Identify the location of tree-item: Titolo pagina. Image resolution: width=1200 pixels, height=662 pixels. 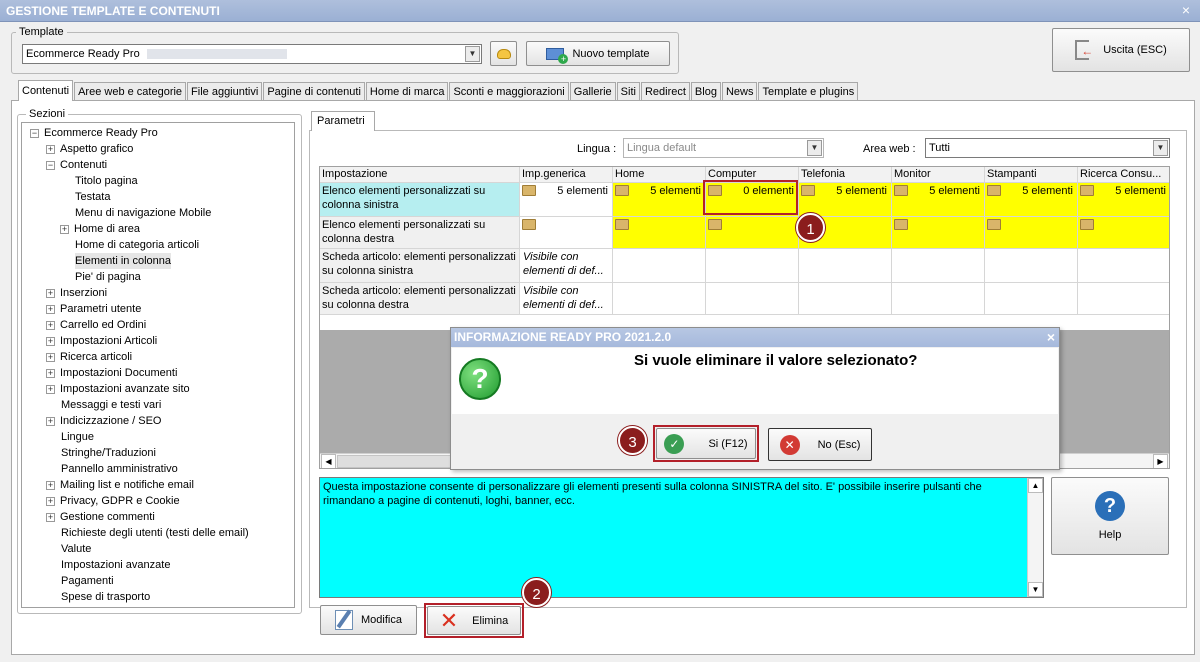
(106, 181).